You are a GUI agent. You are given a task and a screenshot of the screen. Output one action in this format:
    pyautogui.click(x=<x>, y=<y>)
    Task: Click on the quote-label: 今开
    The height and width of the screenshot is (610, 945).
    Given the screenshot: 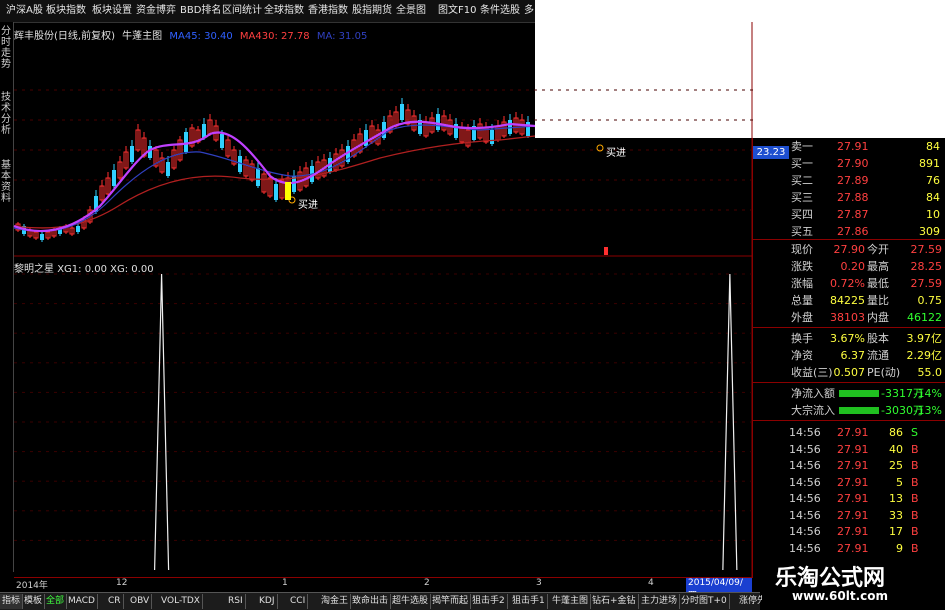 What is the action you would take?
    pyautogui.click(x=878, y=249)
    